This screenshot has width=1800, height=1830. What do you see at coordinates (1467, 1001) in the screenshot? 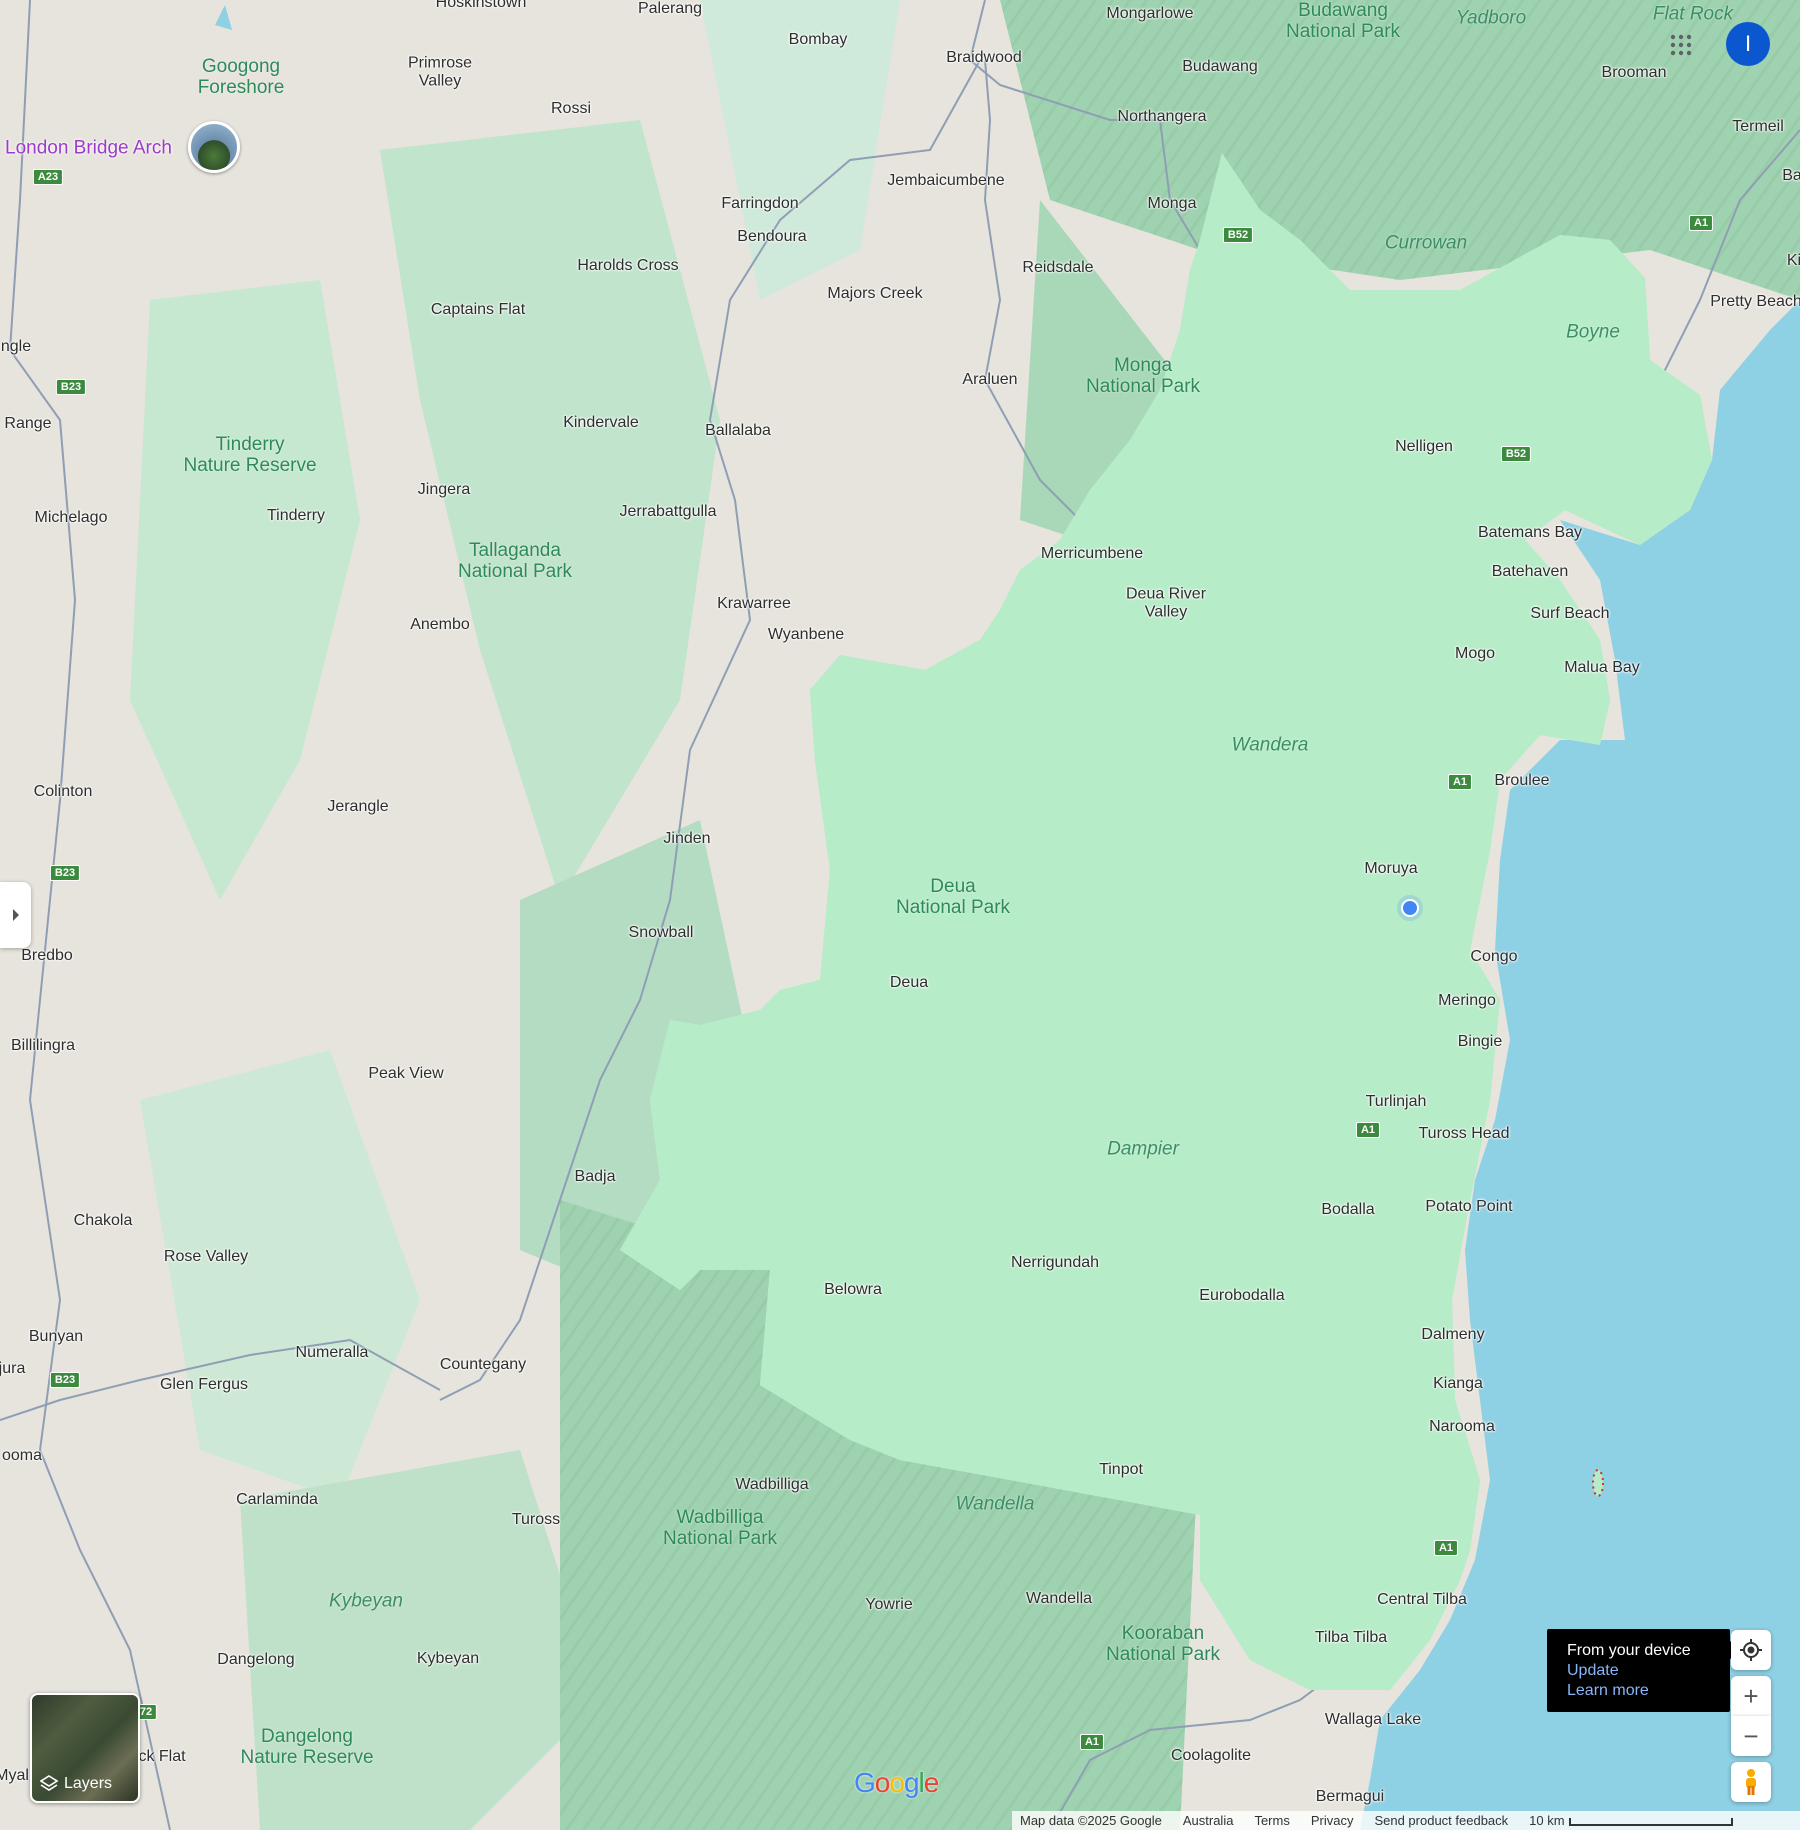
I see `town-label: Meringo` at bounding box center [1467, 1001].